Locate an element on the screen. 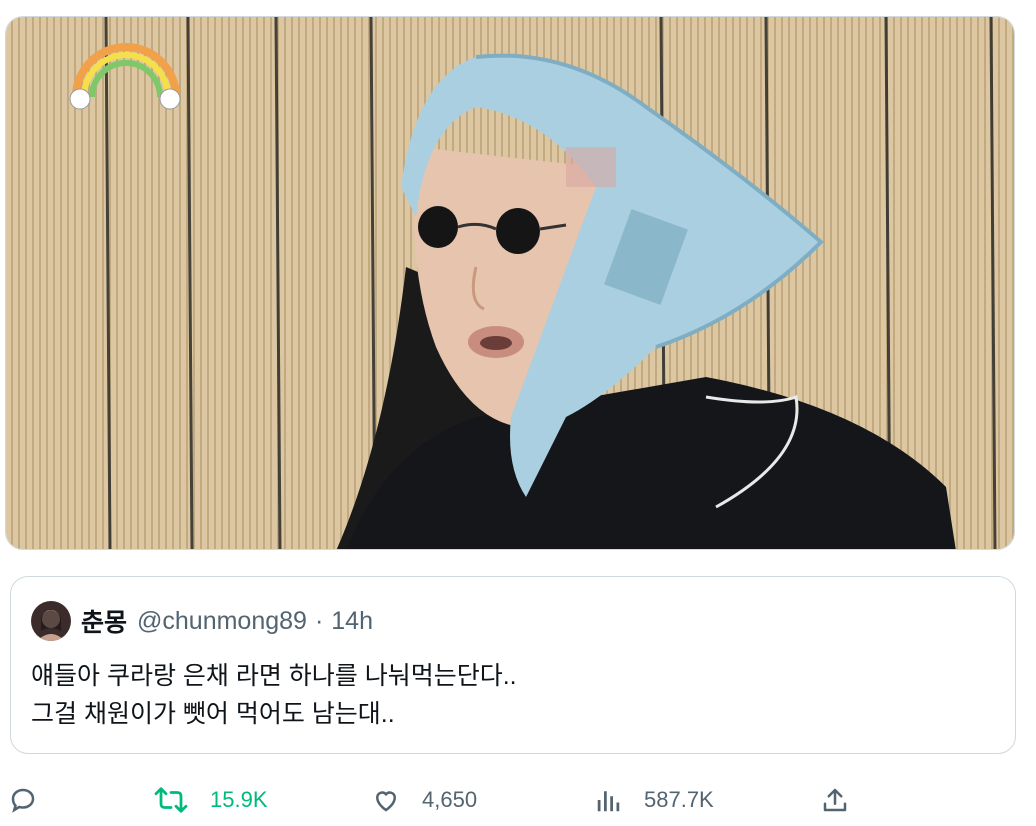 Image resolution: width=1036 pixels, height=826 pixels. retweet-button: 15.9K is located at coordinates (210, 800).